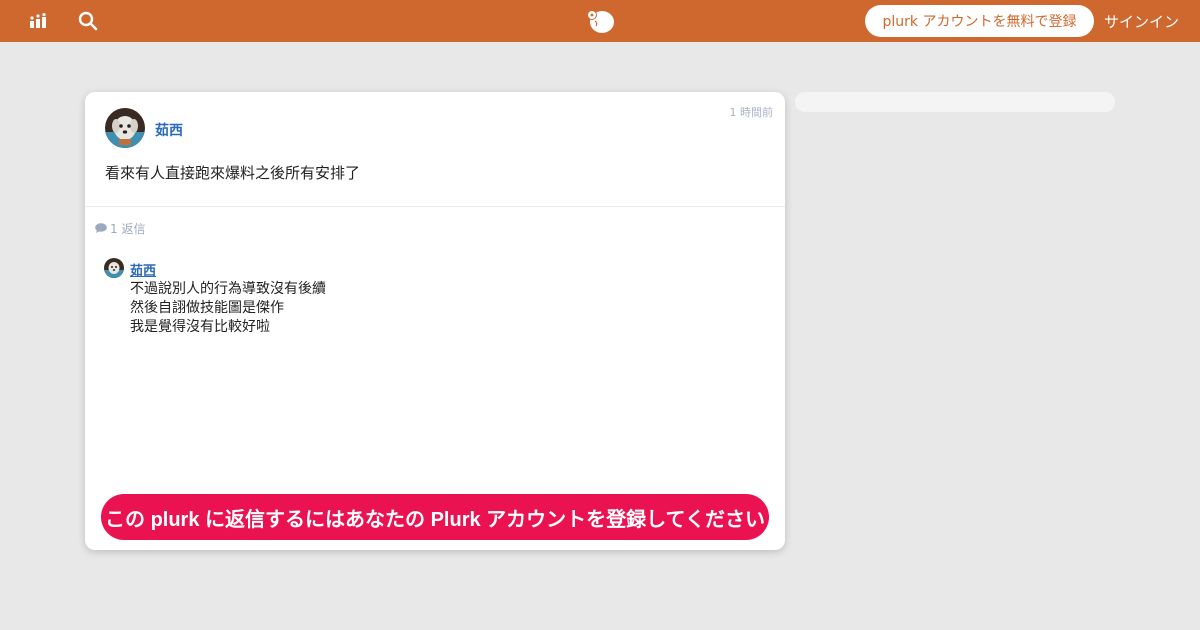 The width and height of the screenshot is (1200, 630). What do you see at coordinates (125, 128) in the screenshot?
I see `author-avatar` at bounding box center [125, 128].